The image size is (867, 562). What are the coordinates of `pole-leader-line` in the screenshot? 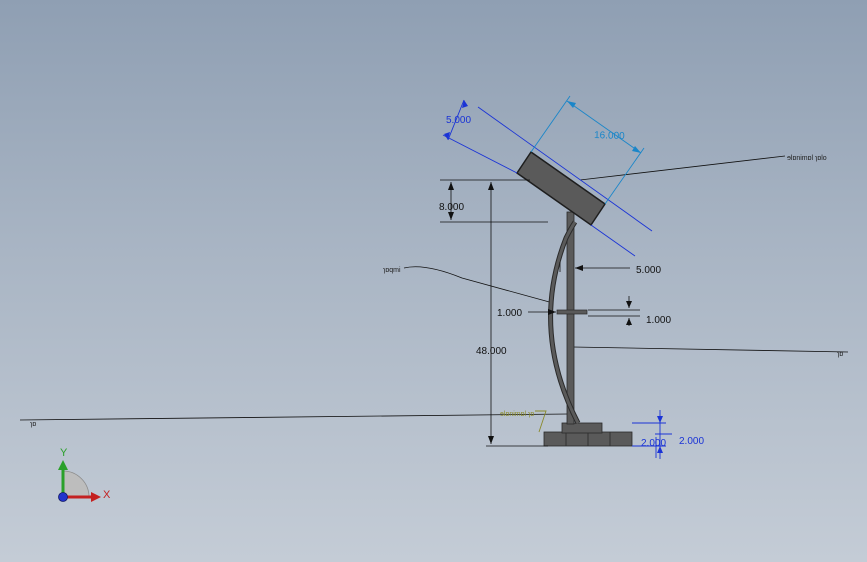 It's located at (710, 349).